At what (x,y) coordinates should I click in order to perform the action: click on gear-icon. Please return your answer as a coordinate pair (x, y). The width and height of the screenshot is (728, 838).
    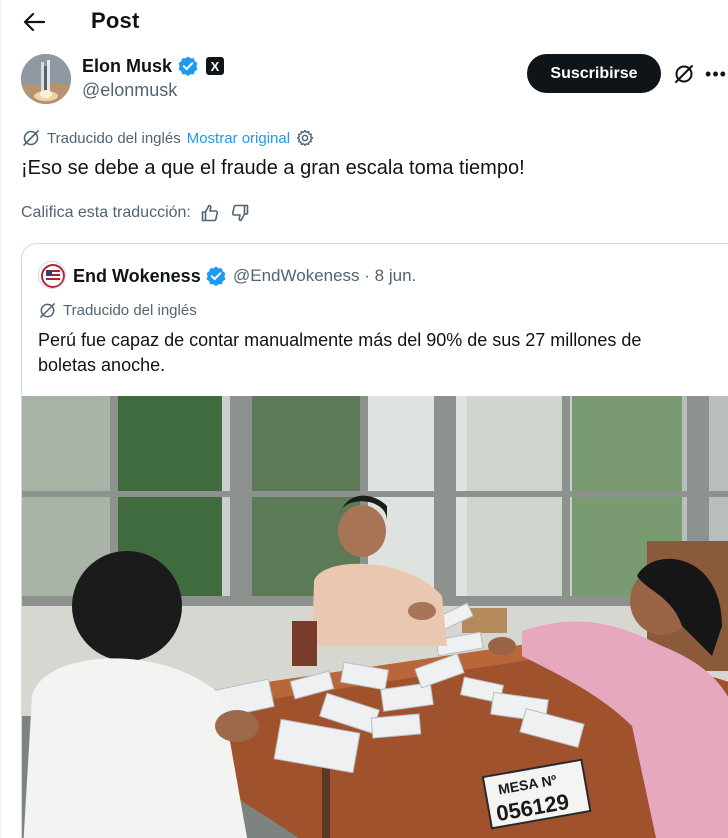
    Looking at the image, I should click on (305, 138).